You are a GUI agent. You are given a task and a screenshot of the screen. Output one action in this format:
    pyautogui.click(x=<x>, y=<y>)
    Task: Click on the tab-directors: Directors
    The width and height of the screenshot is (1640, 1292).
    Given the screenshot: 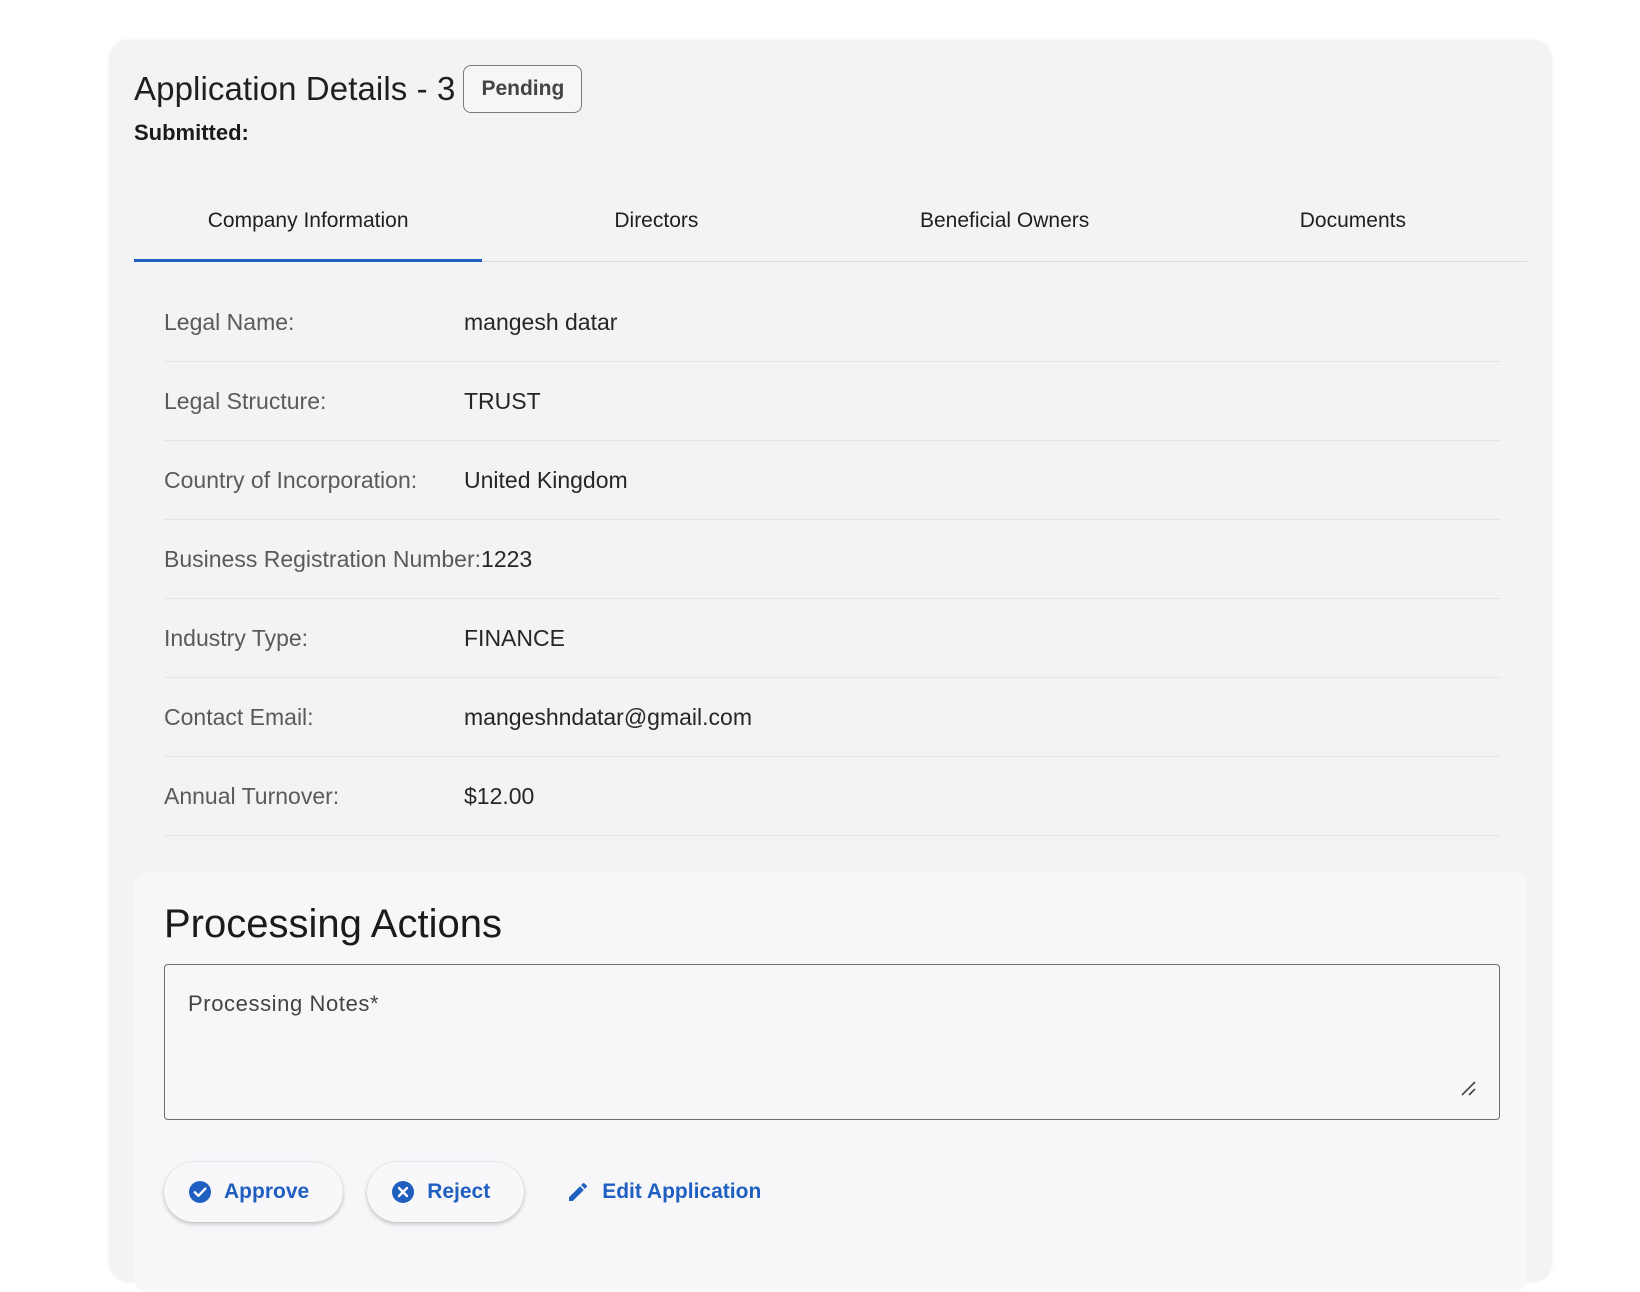 What is the action you would take?
    pyautogui.click(x=656, y=220)
    